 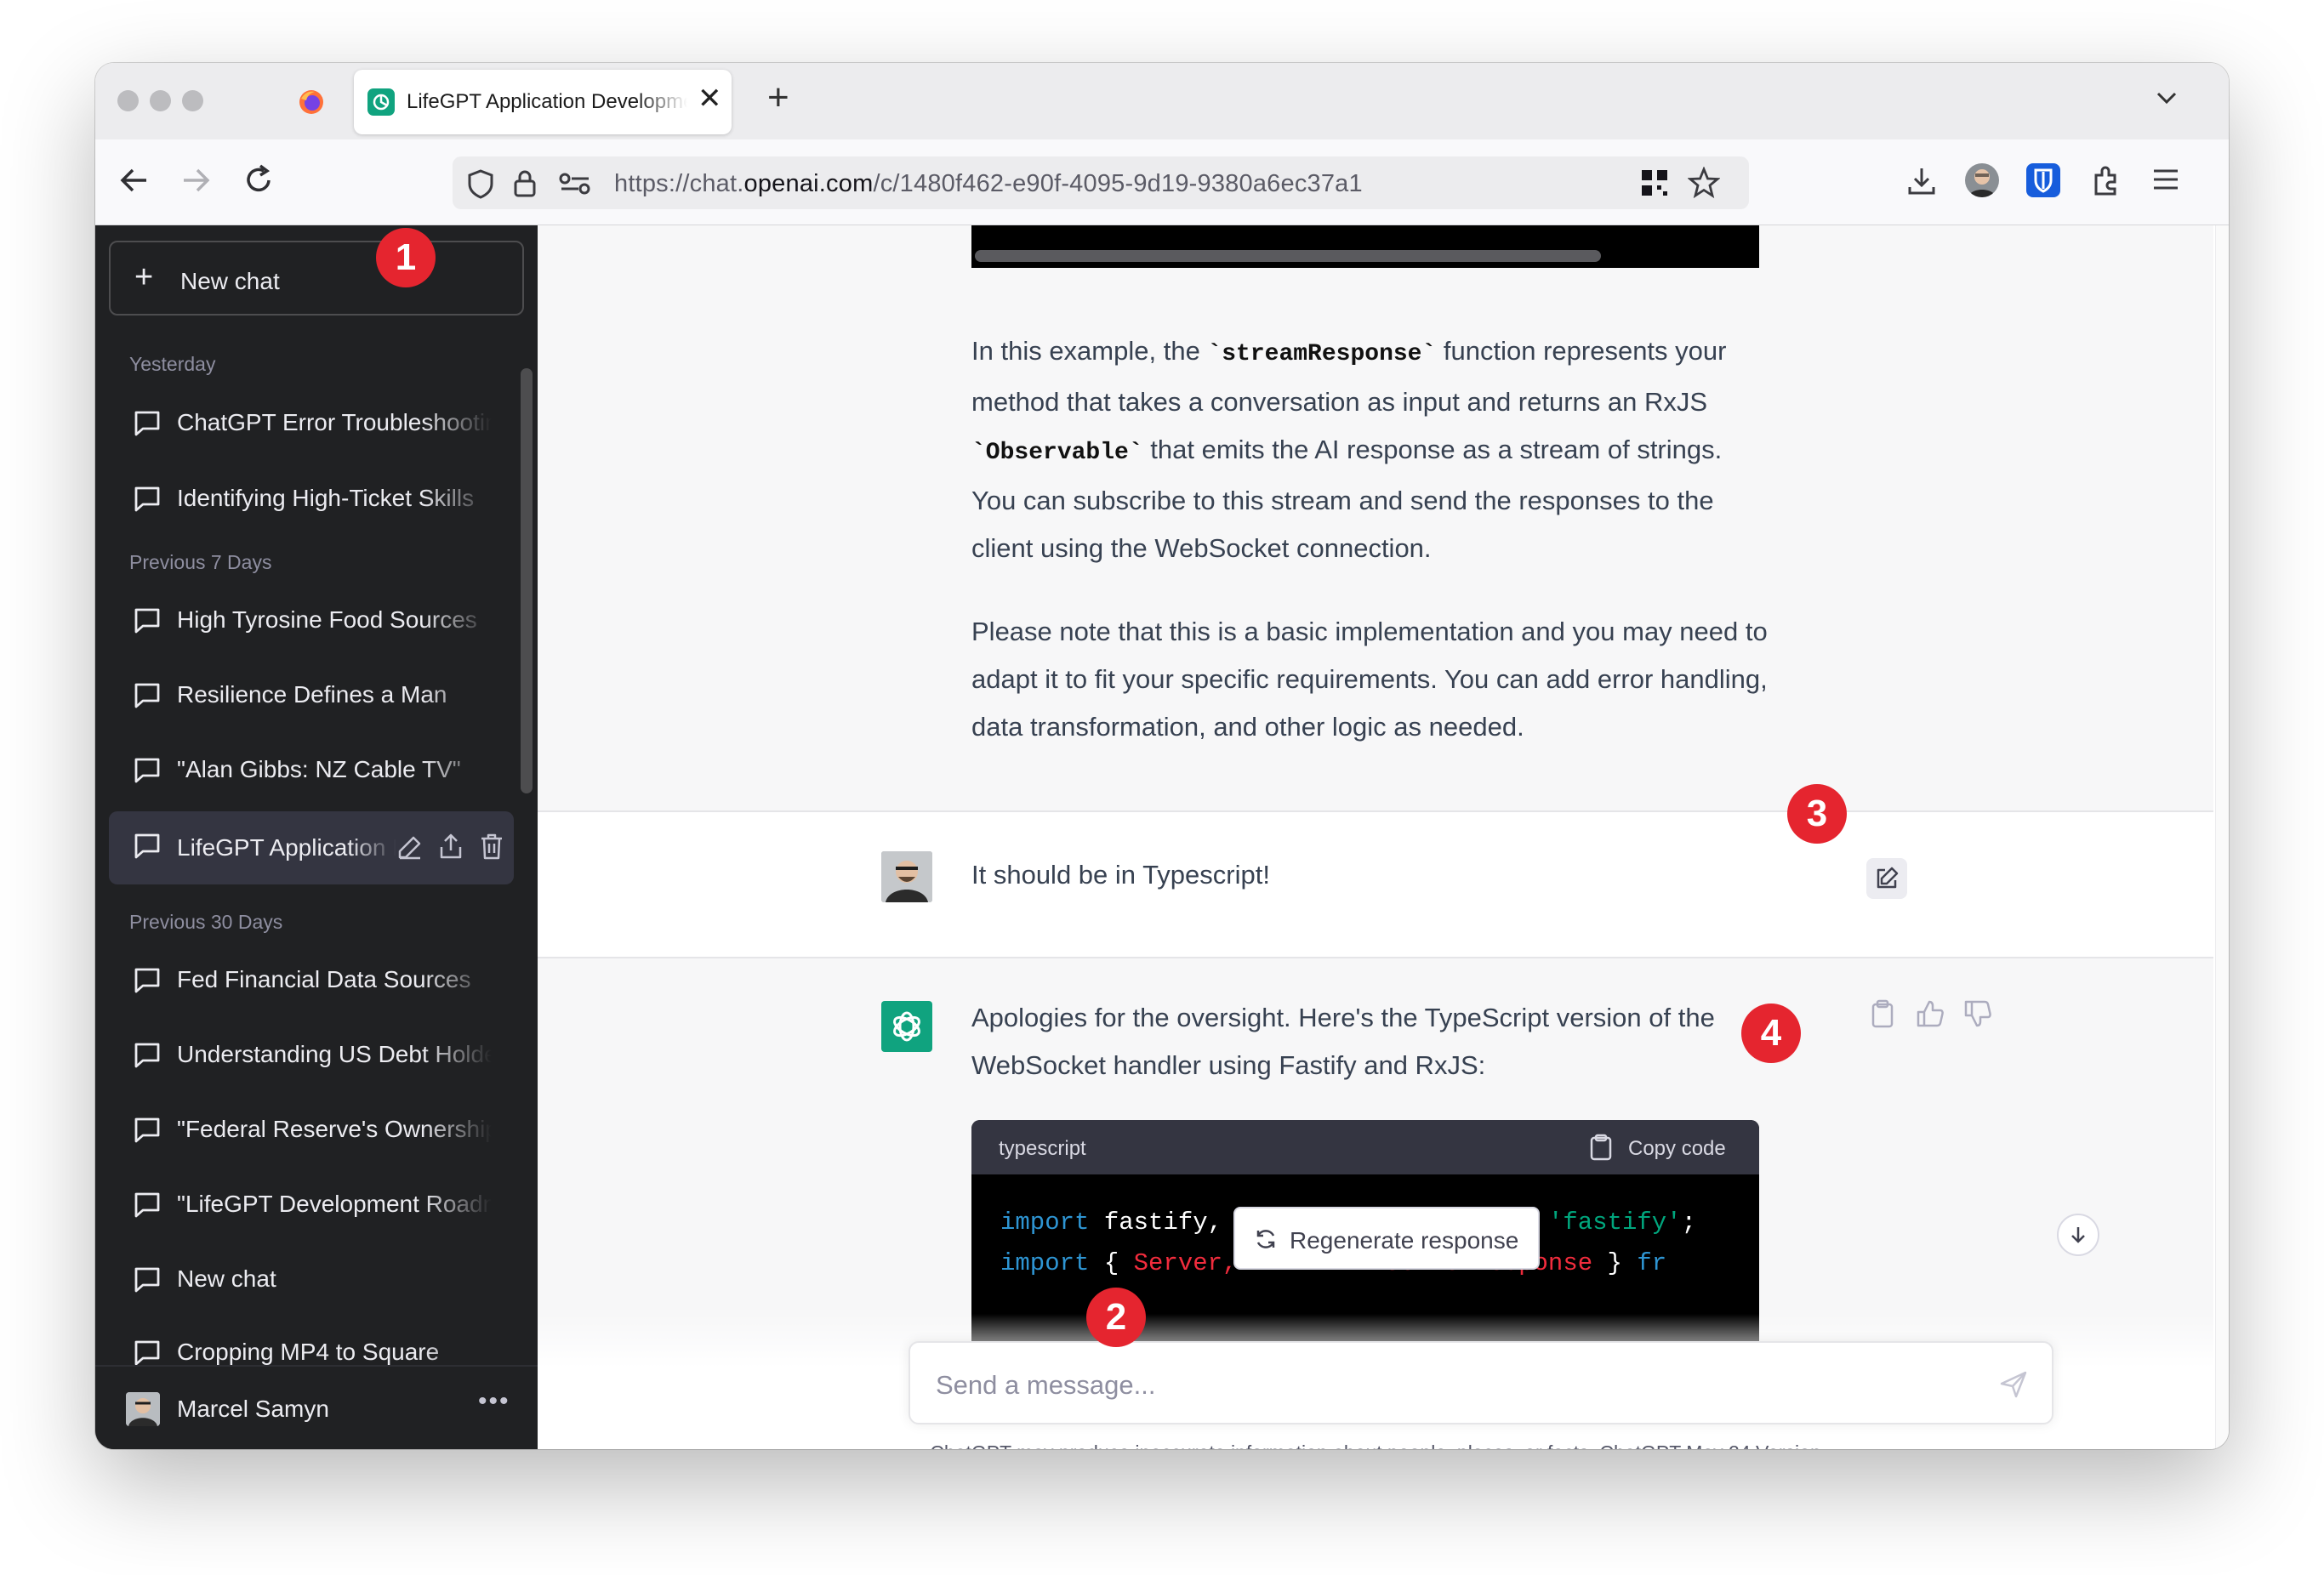 I want to click on more-options-icon: •••, so click(x=494, y=1401).